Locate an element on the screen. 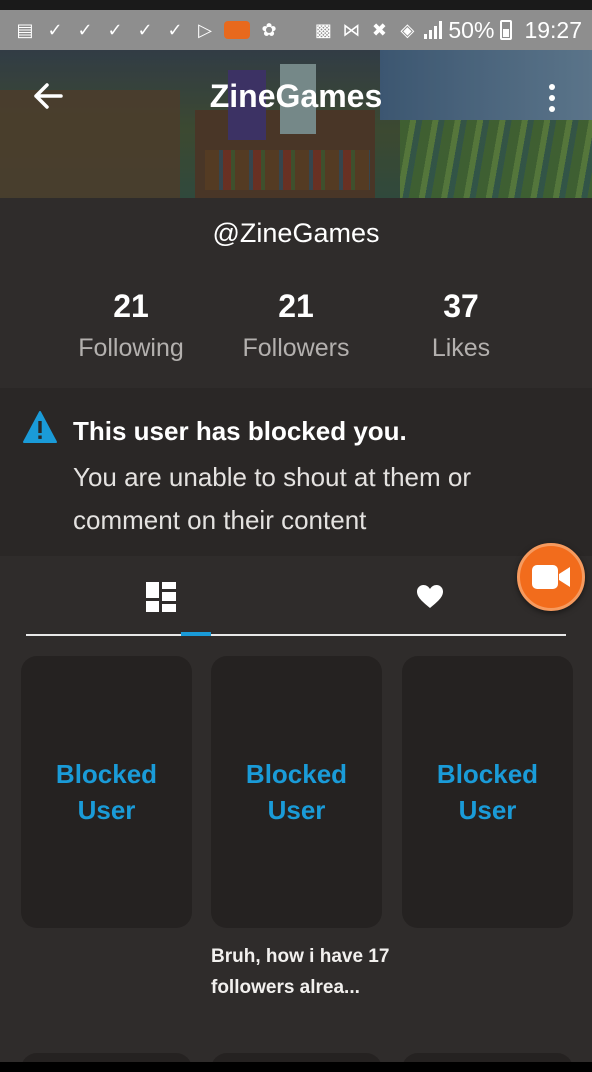 This screenshot has height=1072, width=592. tab-posts is located at coordinates (161, 598).